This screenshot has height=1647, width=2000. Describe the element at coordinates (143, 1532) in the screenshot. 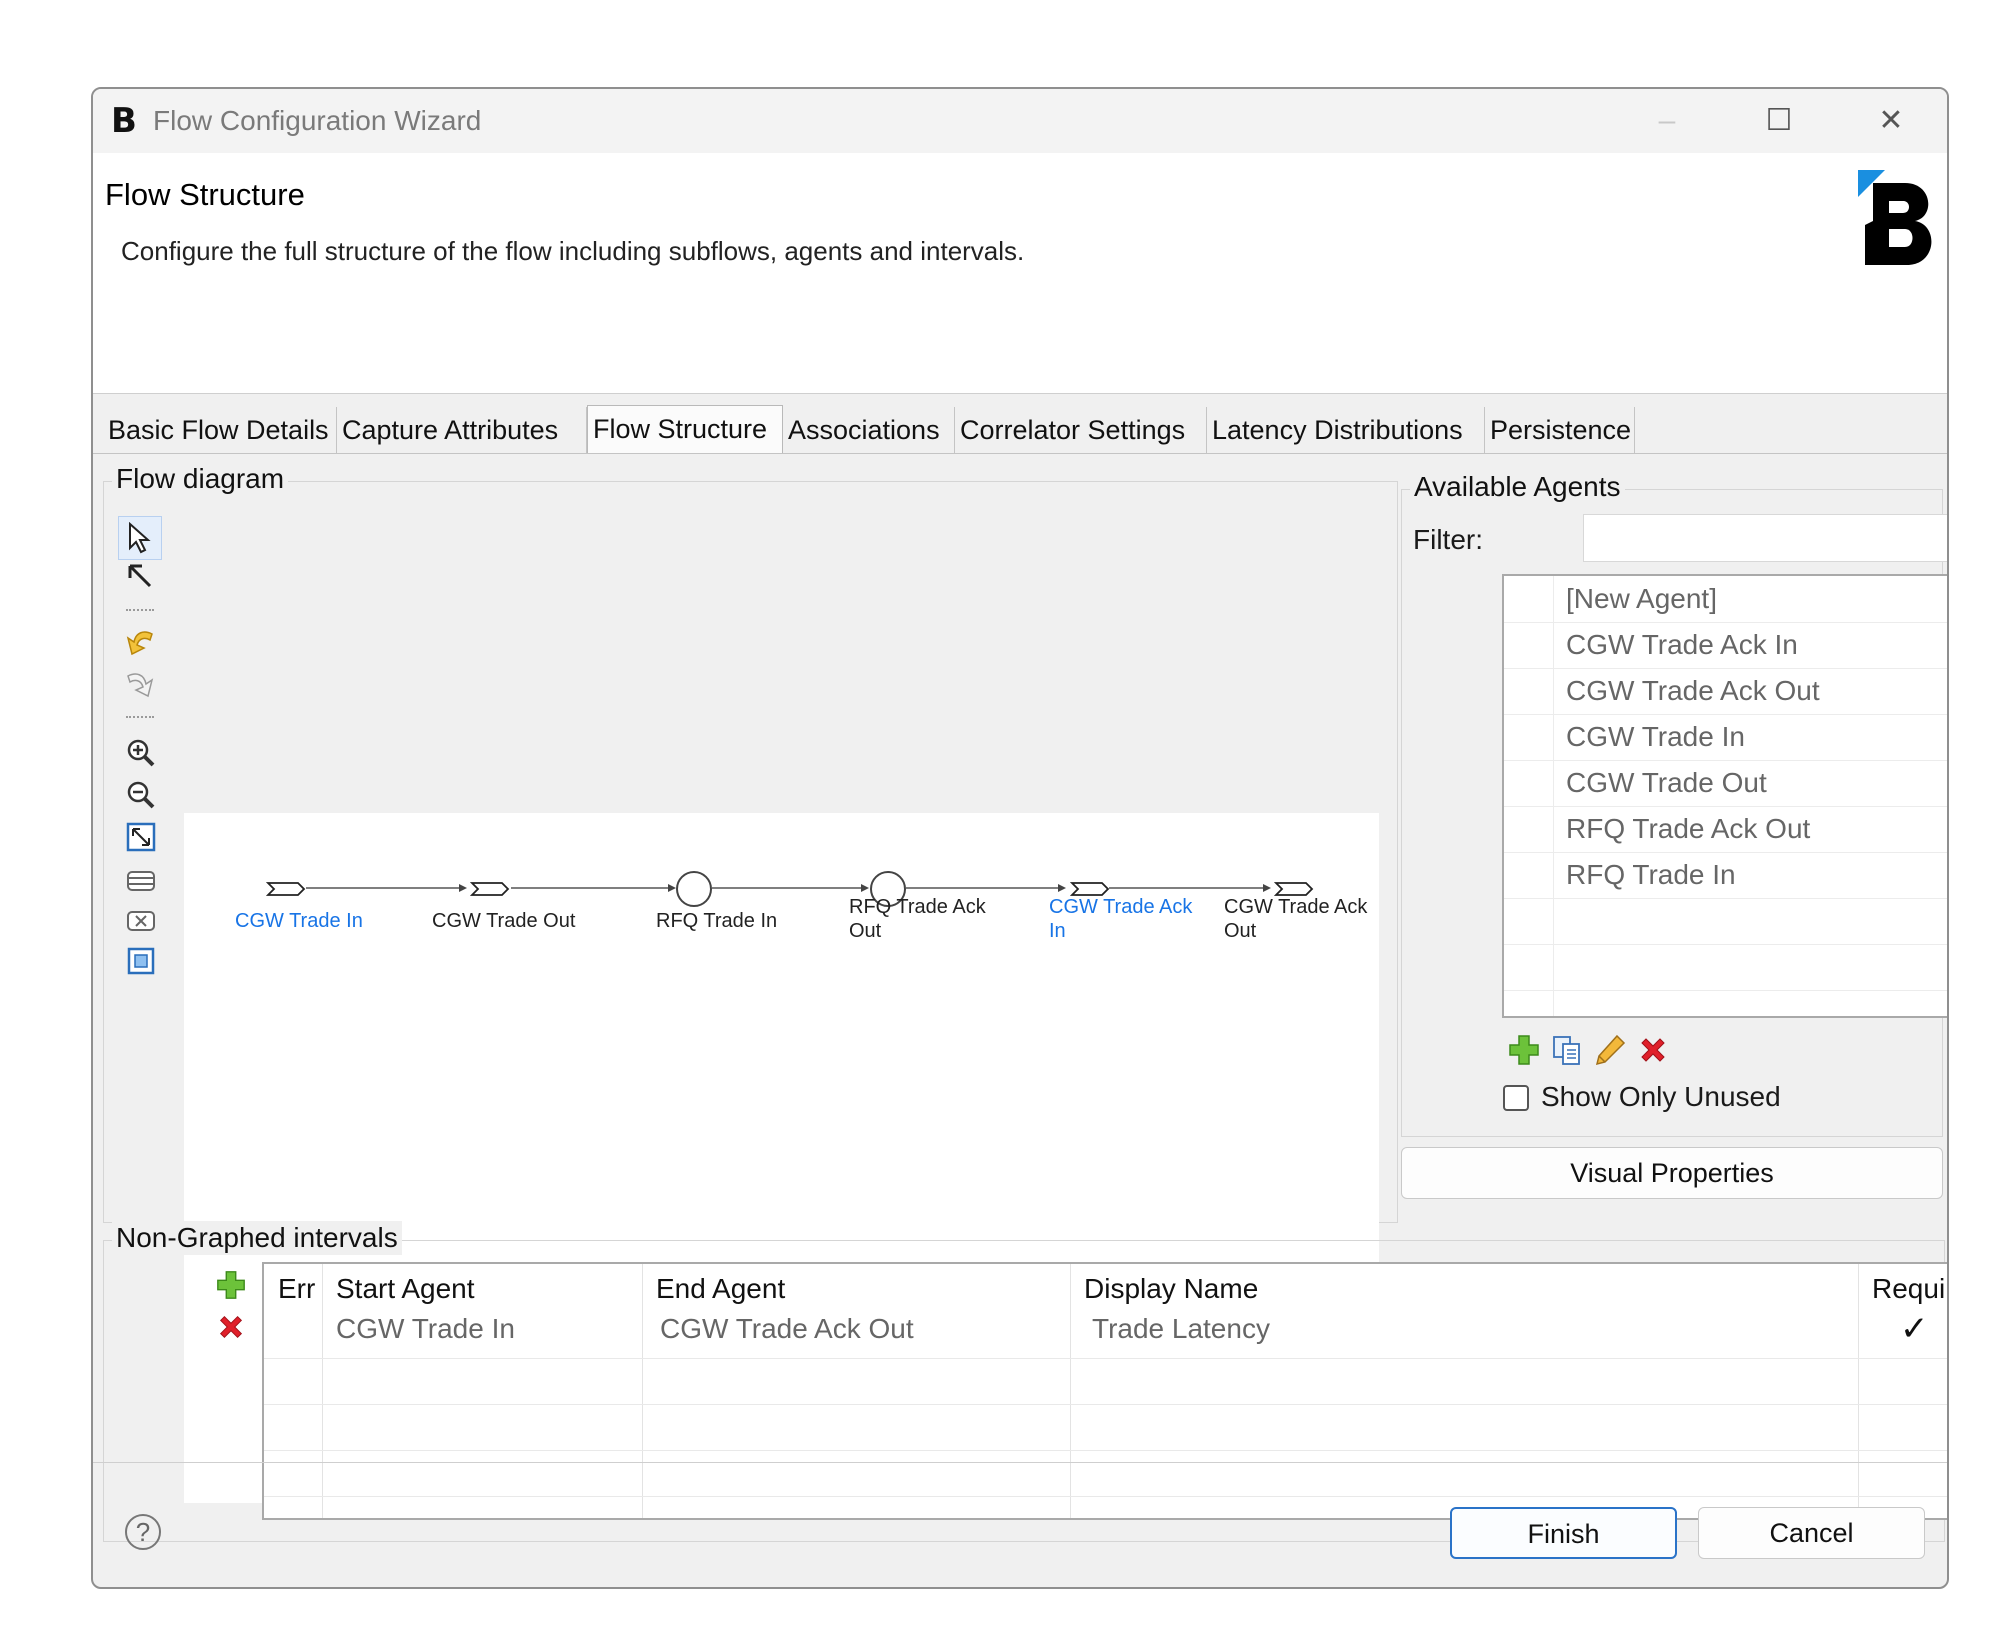

I see `help-icon: ?` at that location.